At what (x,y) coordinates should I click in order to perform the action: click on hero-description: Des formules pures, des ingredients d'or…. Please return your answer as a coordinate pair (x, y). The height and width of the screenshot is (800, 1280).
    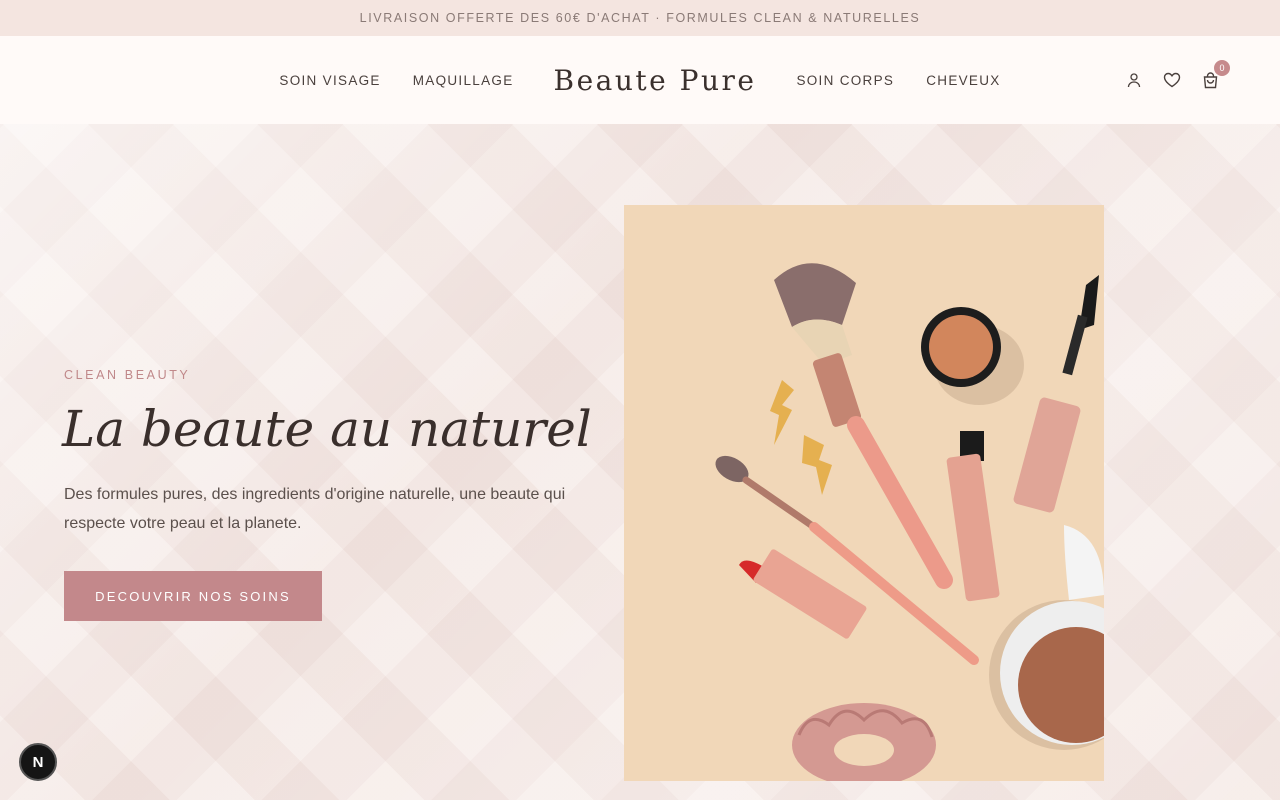
    Looking at the image, I should click on (315, 509).